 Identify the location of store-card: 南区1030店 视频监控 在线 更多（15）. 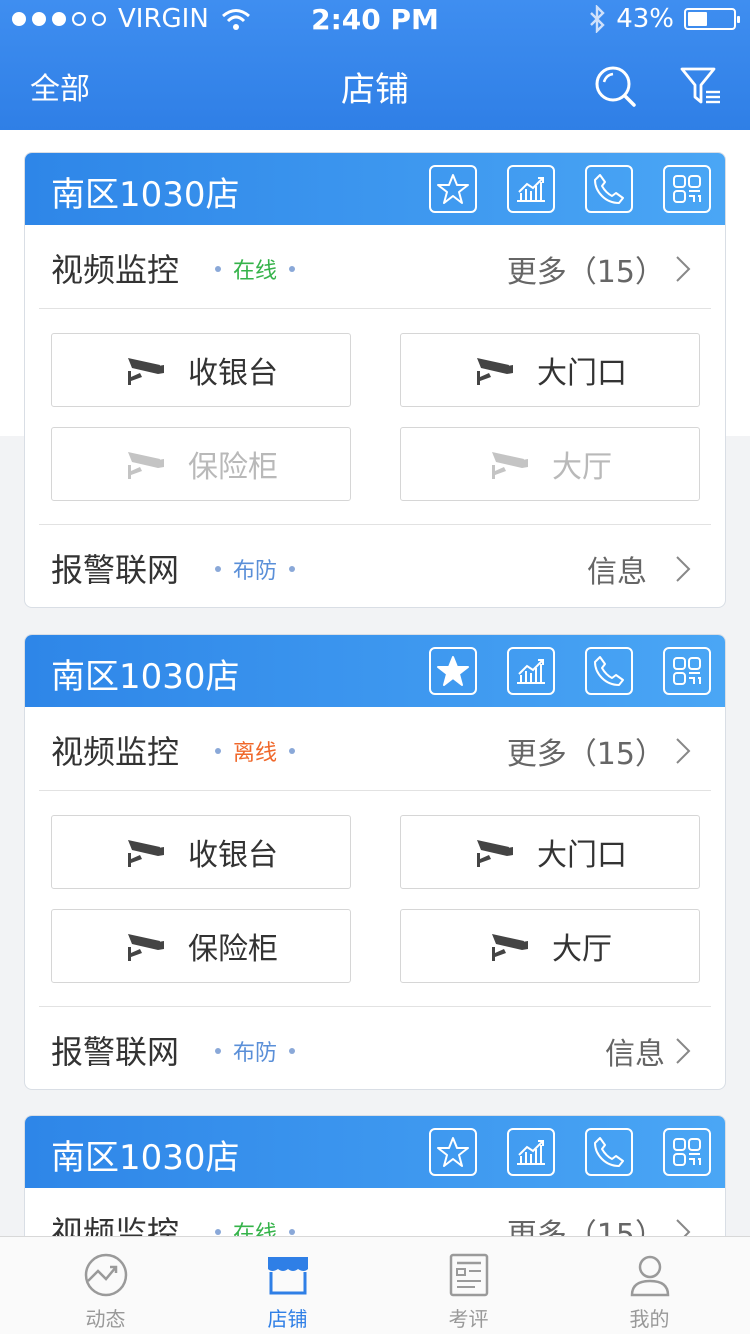
(375, 1175).